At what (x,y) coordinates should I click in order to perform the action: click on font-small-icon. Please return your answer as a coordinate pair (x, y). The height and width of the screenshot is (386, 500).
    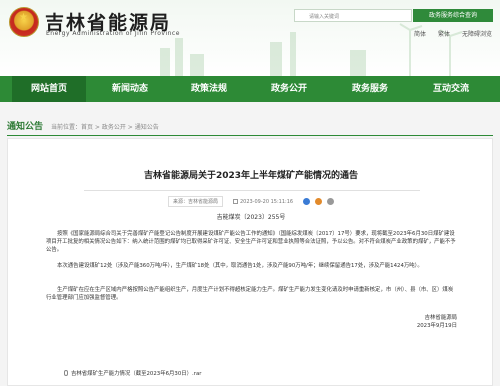
    Looking at the image, I should click on (331, 201).